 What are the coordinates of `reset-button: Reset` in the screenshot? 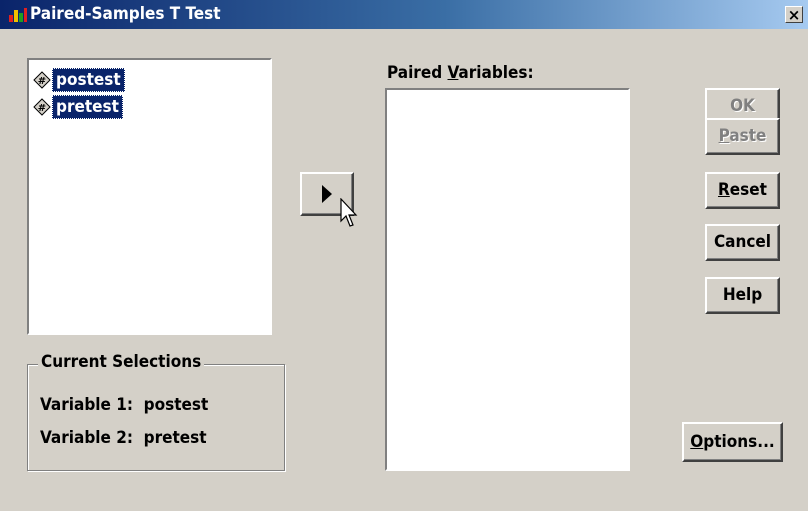 It's located at (742, 190).